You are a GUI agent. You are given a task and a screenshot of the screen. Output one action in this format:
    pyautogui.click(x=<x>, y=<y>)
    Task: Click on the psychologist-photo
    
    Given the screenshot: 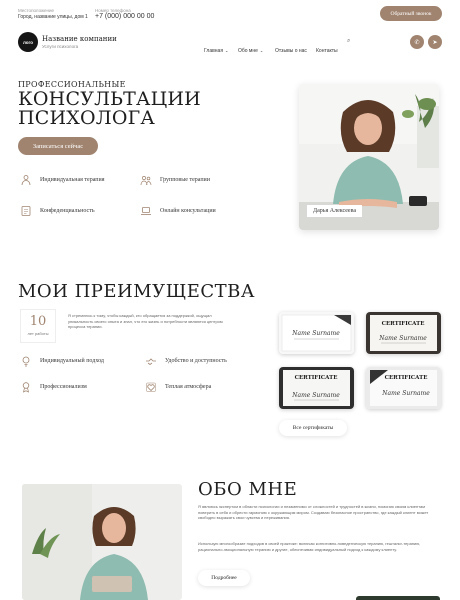 What is the action you would take?
    pyautogui.click(x=102, y=542)
    